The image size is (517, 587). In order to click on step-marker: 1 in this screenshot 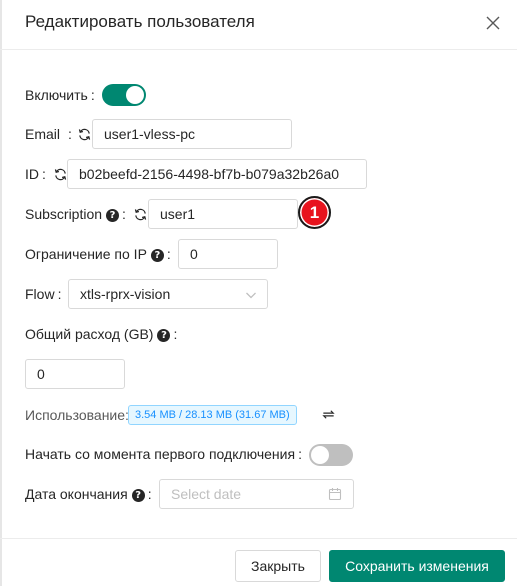, I will do `click(314, 212)`.